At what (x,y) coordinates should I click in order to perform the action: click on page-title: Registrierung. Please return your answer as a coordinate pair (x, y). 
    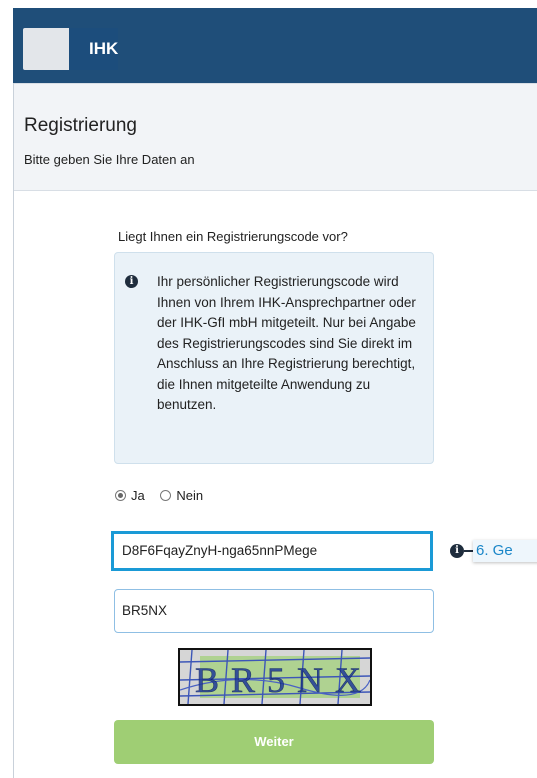
    Looking at the image, I should click on (80, 125).